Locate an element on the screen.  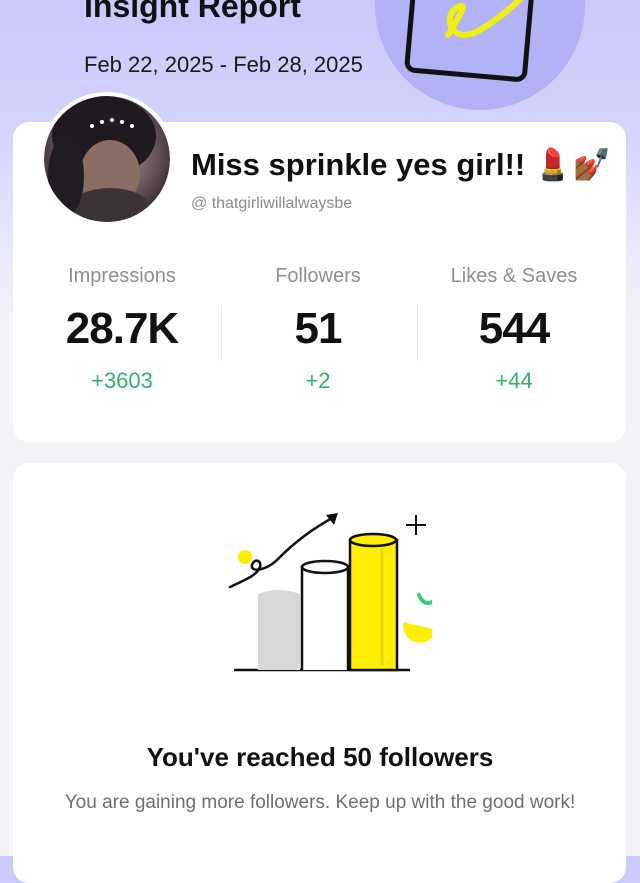
stat-value: 28.7K is located at coordinates (122, 328).